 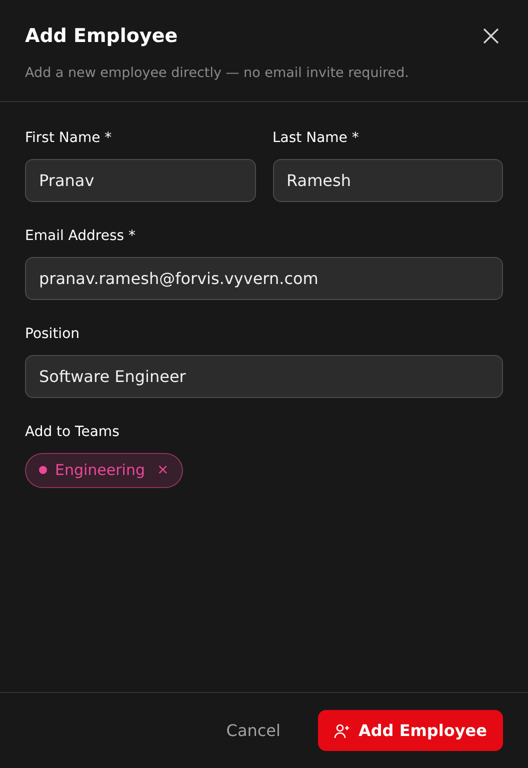 I want to click on field-label: Last Name *, so click(x=316, y=138).